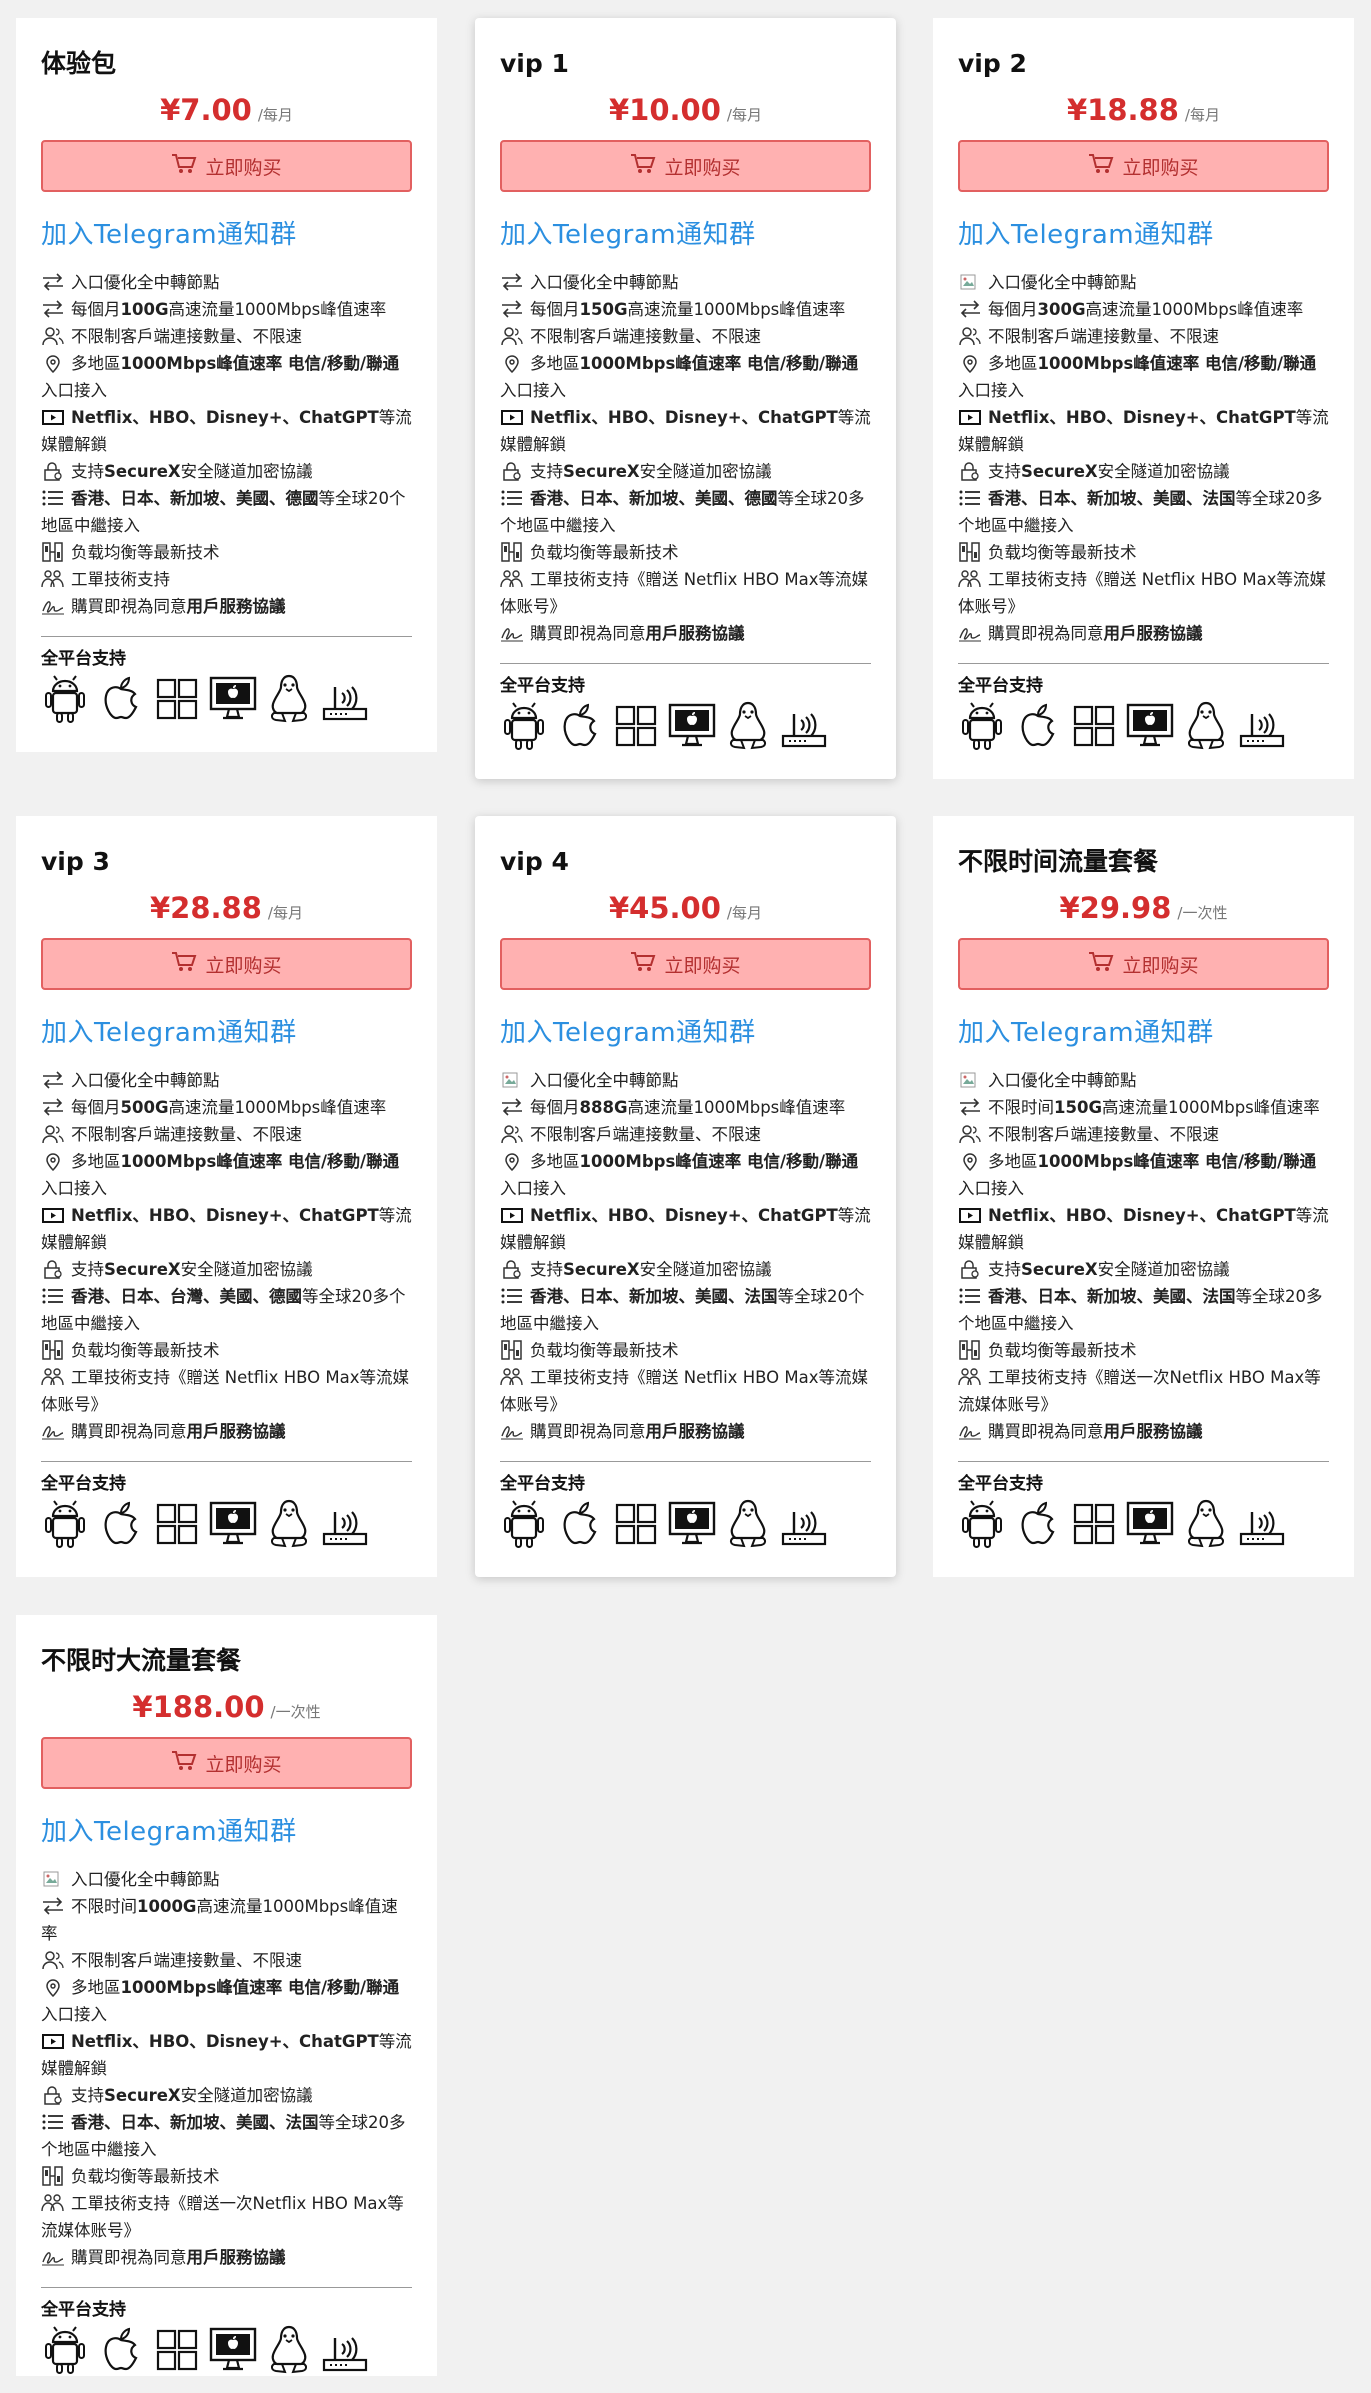 The width and height of the screenshot is (1371, 2393). Describe the element at coordinates (685, 1391) in the screenshot. I see `feature-item: 工單技術支持《贈送 Netflix HBO Max等流媒体账号》` at that location.